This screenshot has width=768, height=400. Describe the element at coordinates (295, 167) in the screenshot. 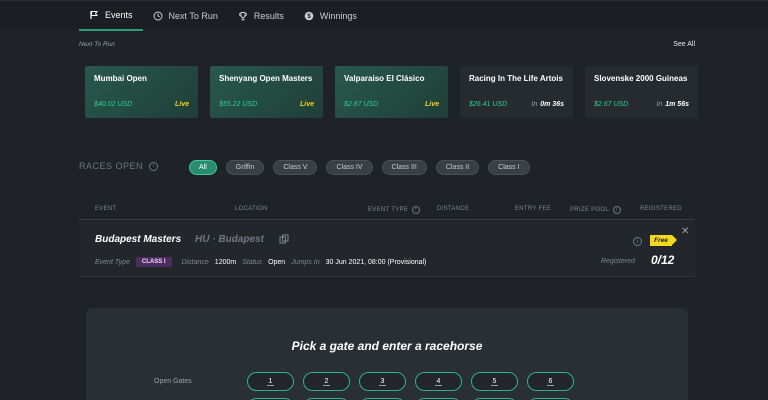

I see `filter-class-v: Class V` at that location.